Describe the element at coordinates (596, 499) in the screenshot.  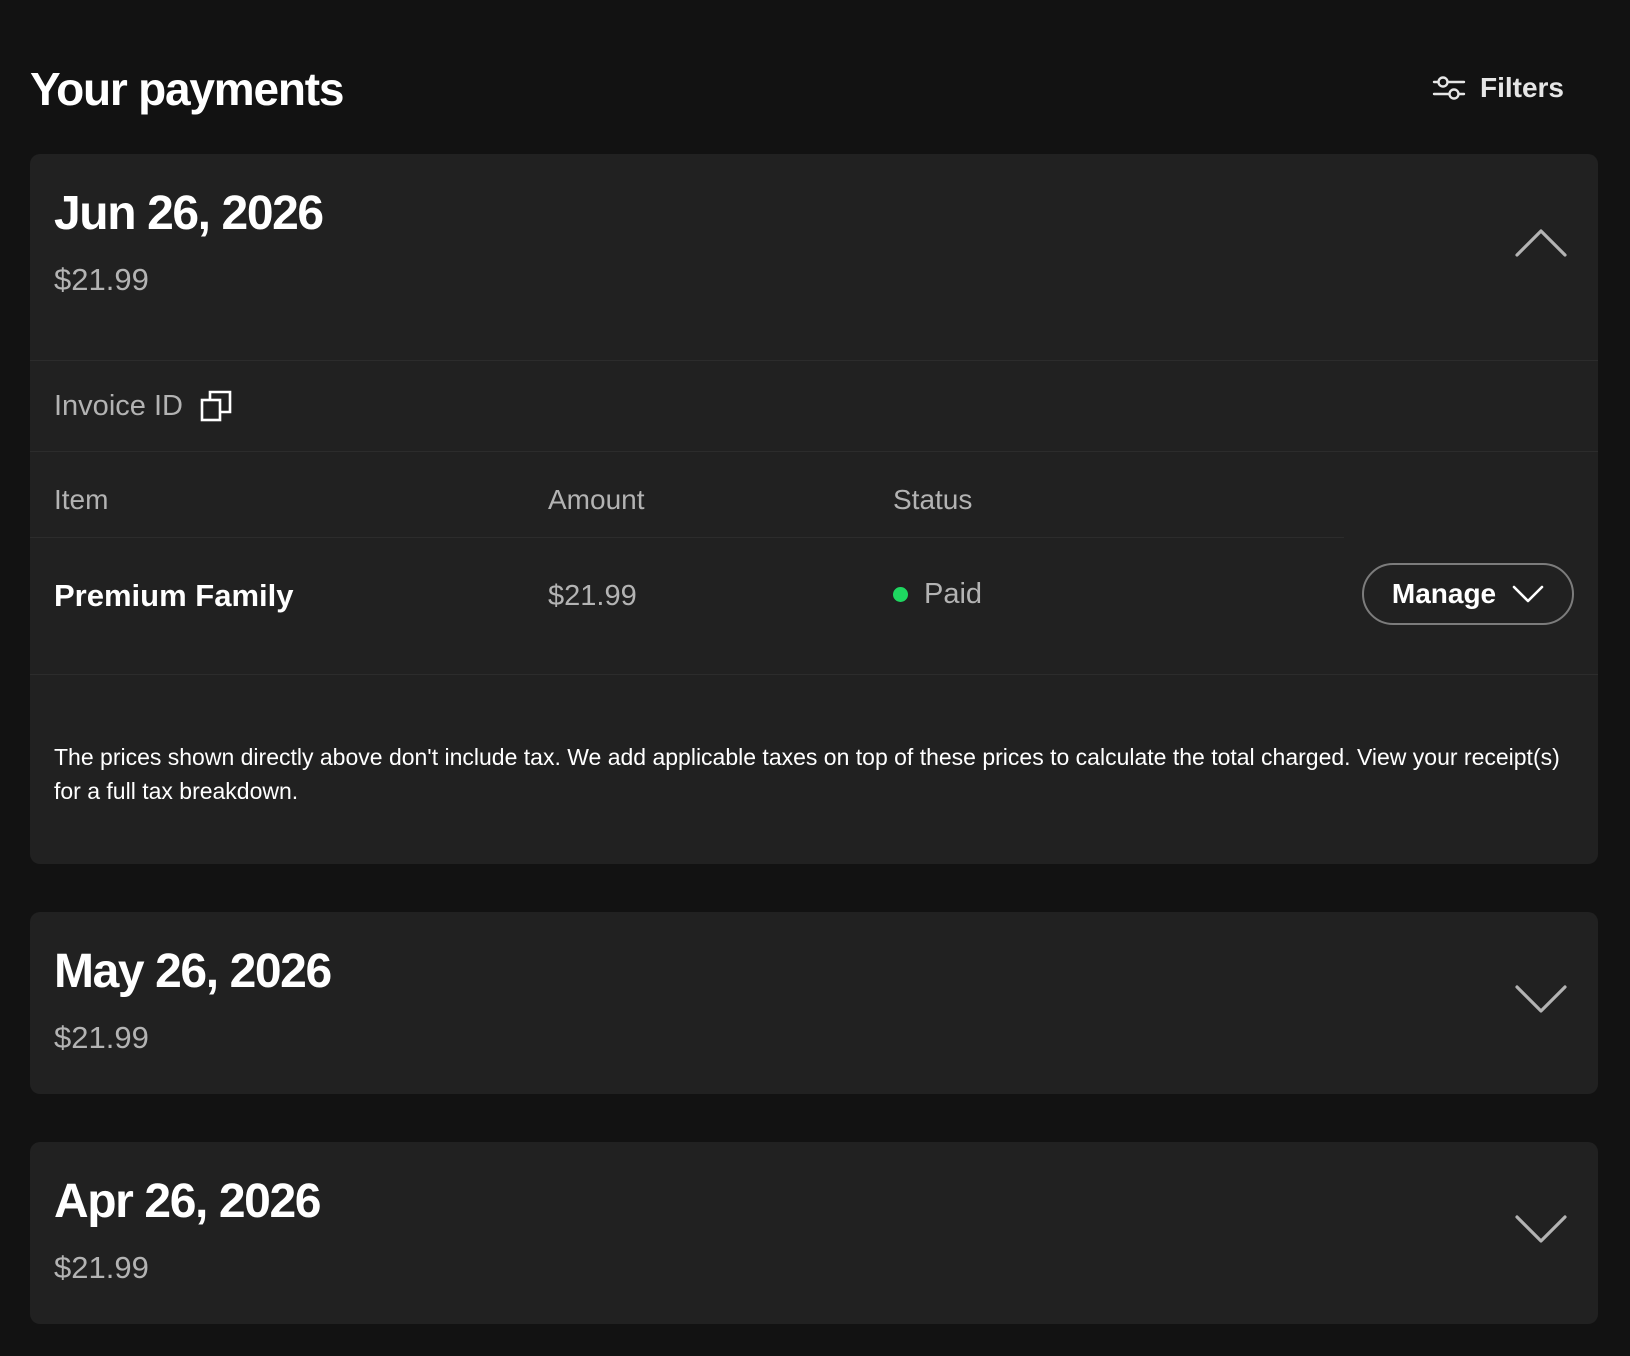
I see `column-header-amount: Amount` at that location.